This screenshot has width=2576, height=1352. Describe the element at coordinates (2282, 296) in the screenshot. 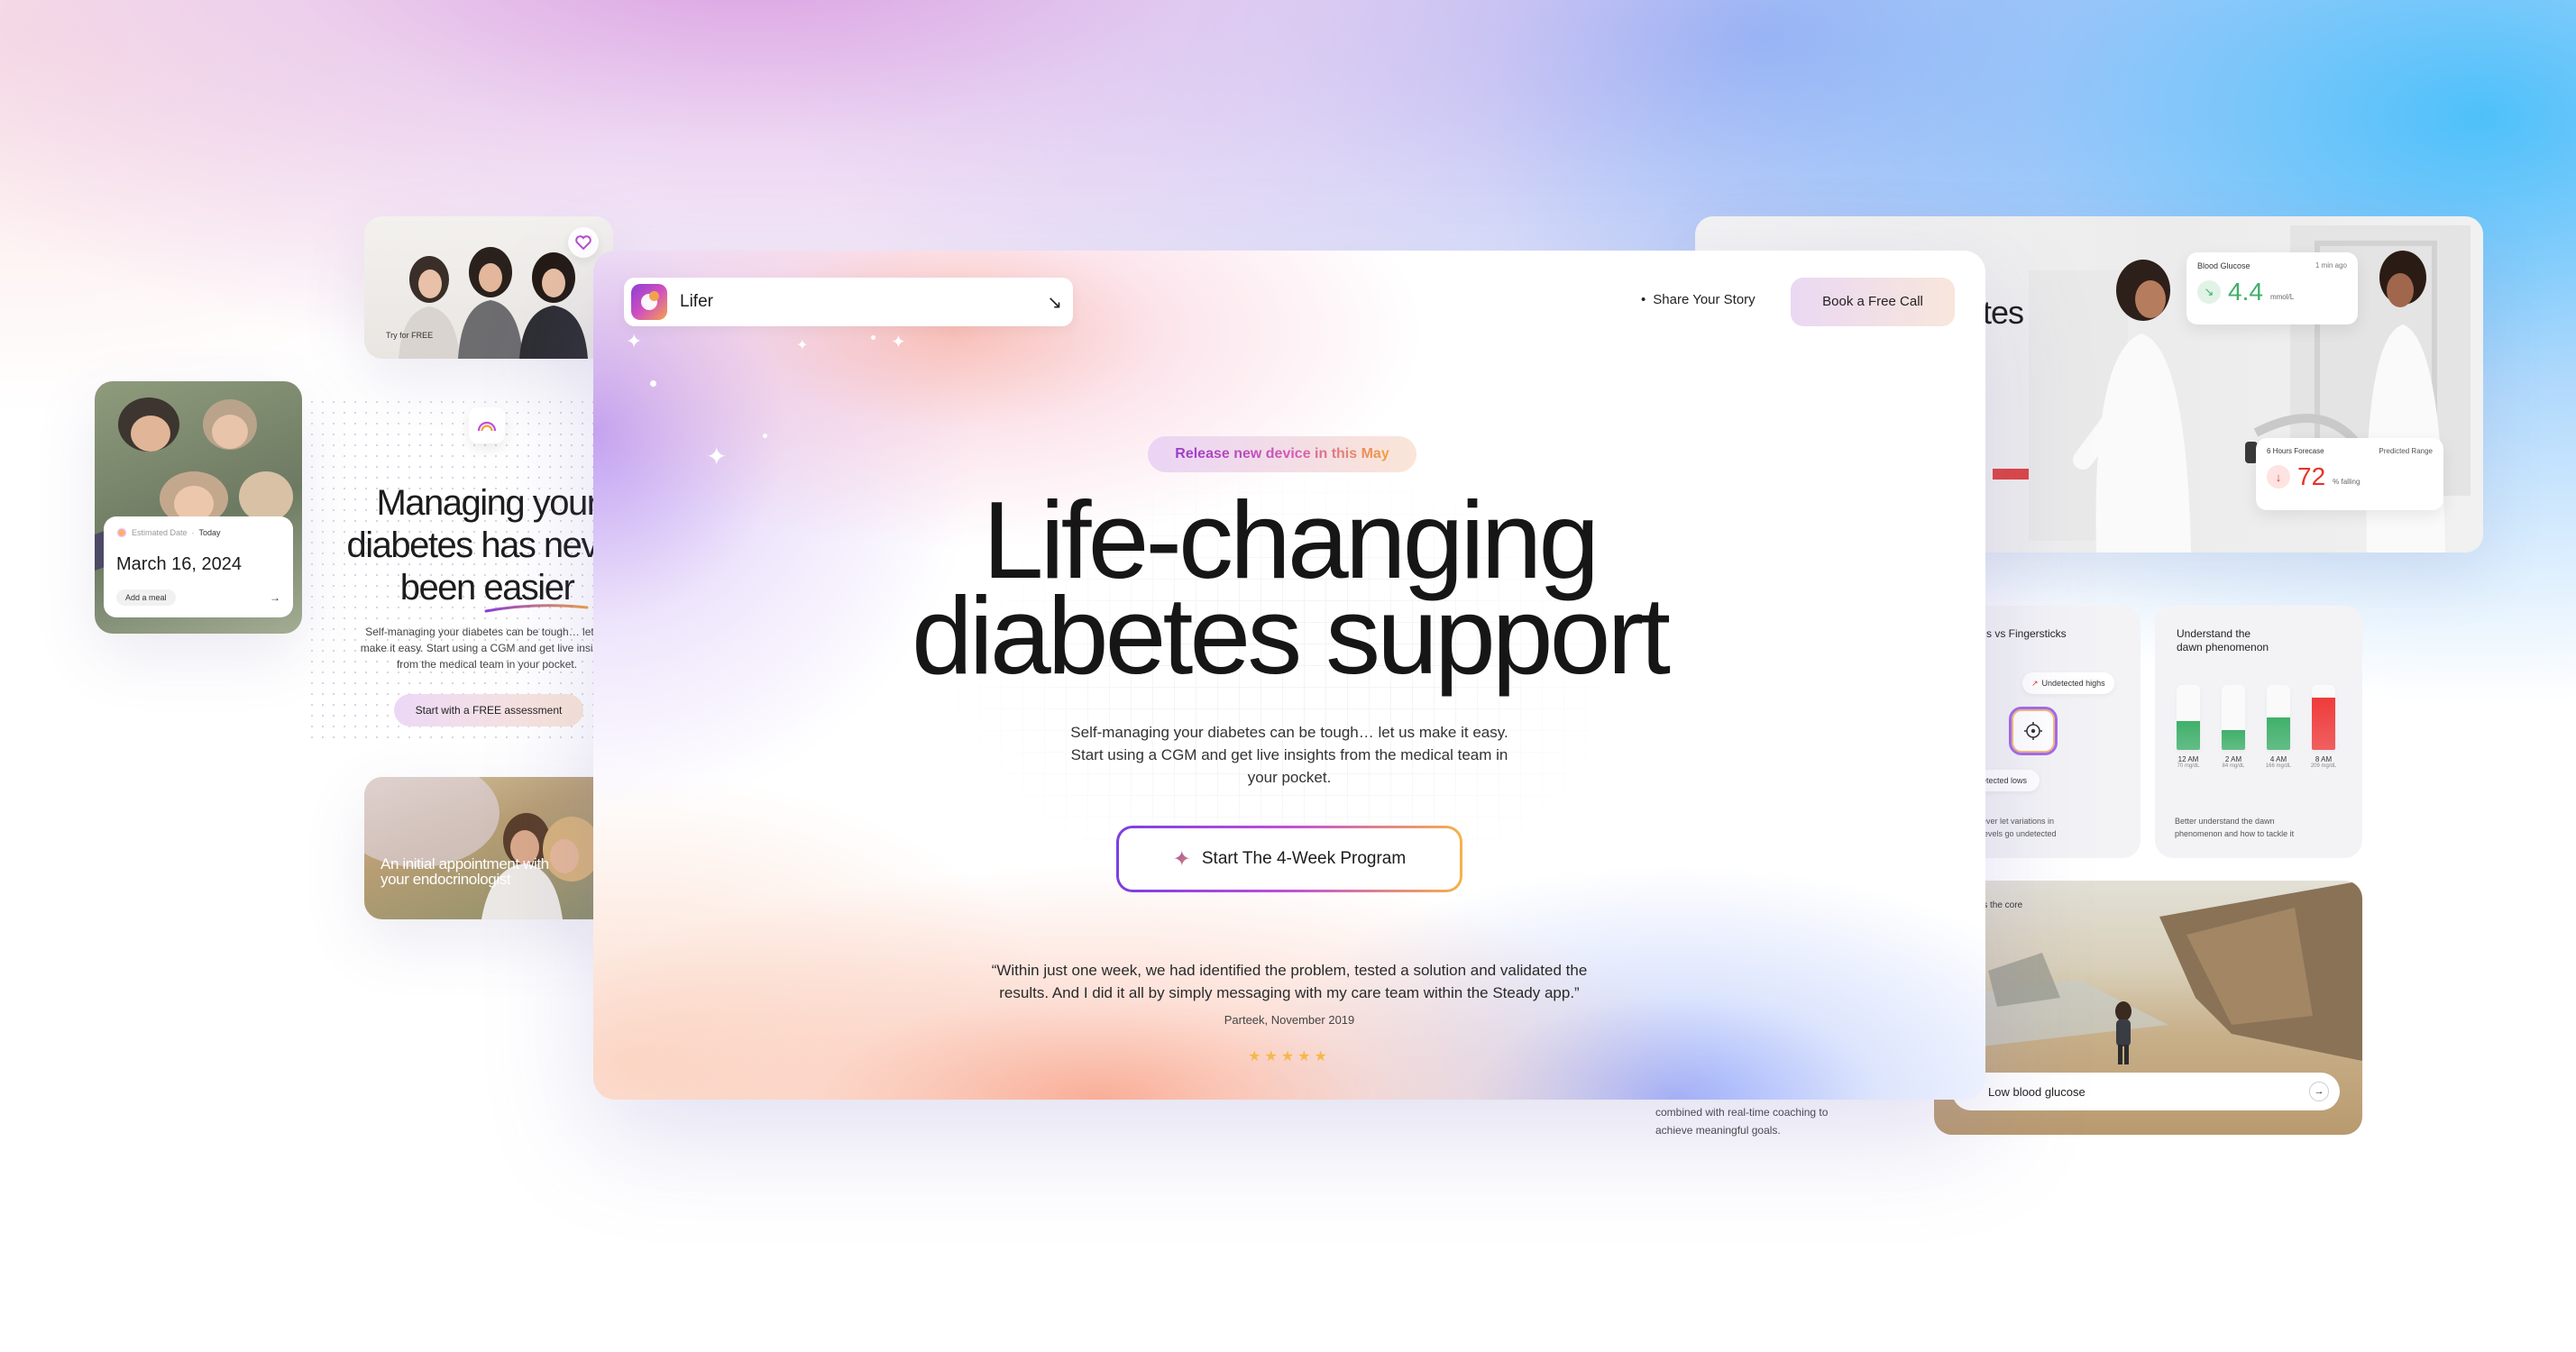

I see `glucose-unit: mmol/L` at that location.